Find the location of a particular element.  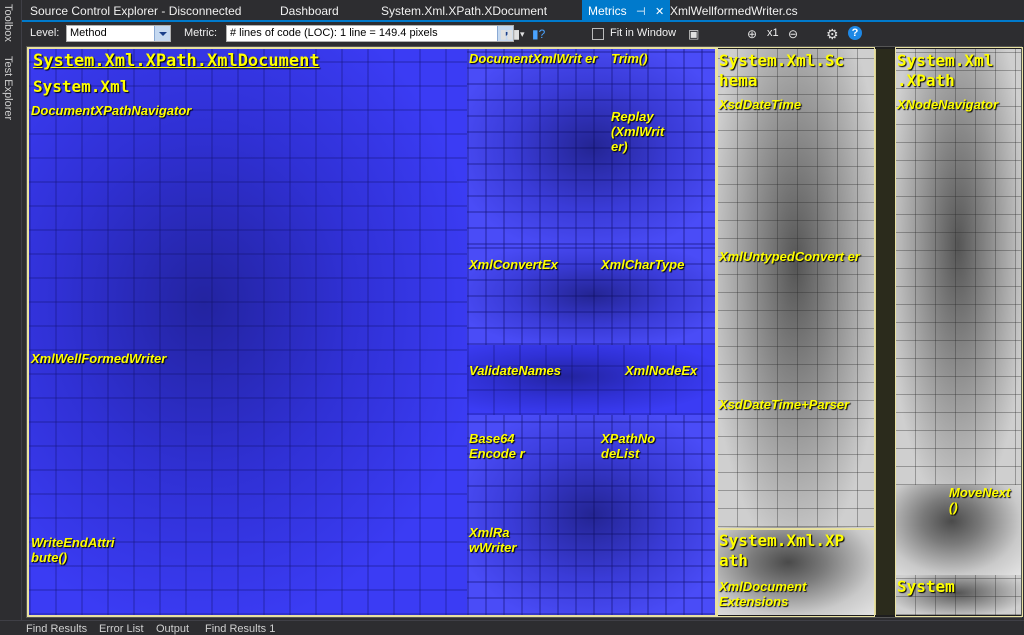

tab-find-results-1: Find Results 1 is located at coordinates (240, 629).